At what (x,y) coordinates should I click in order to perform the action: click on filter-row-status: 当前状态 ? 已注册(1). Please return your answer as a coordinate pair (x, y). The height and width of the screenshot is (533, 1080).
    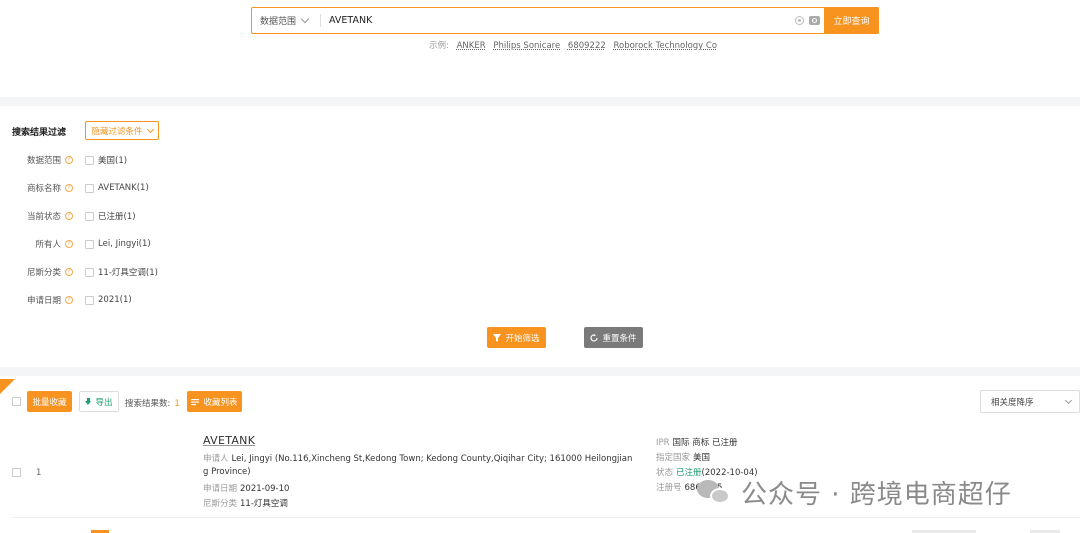
    Looking at the image, I should click on (68, 216).